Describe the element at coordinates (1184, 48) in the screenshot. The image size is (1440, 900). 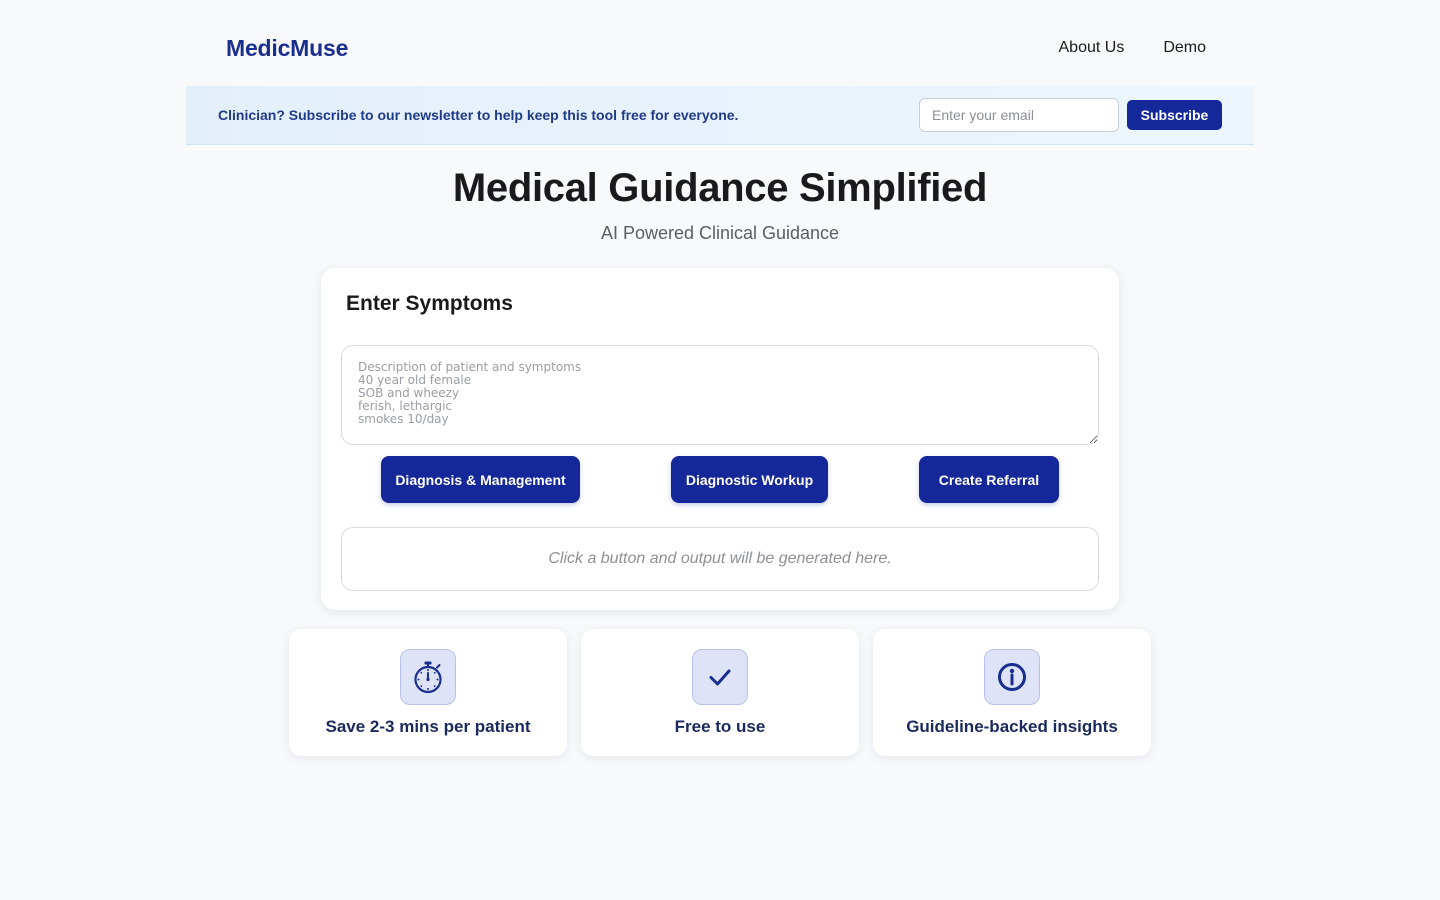
I see `nav-demo: Demo` at that location.